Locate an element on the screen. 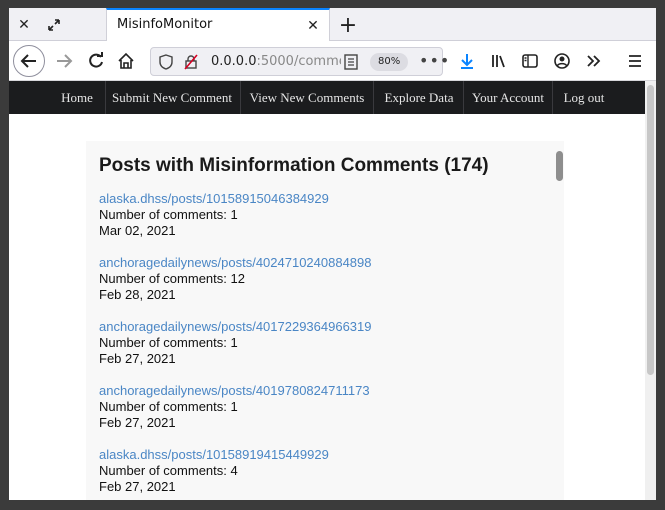  tab-misinfomonitor: MisinfoMonitor ✕ is located at coordinates (218, 24).